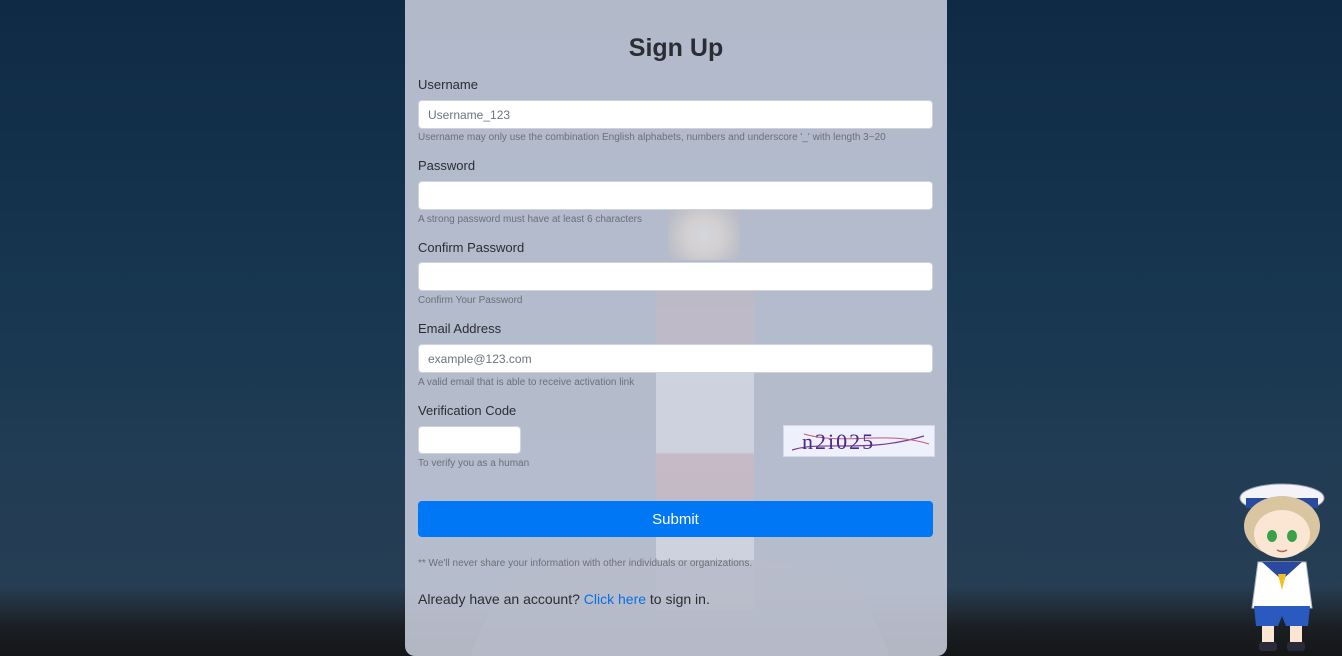  Describe the element at coordinates (499, 599) in the screenshot. I see `signin-prefix: Already have an account?` at that location.